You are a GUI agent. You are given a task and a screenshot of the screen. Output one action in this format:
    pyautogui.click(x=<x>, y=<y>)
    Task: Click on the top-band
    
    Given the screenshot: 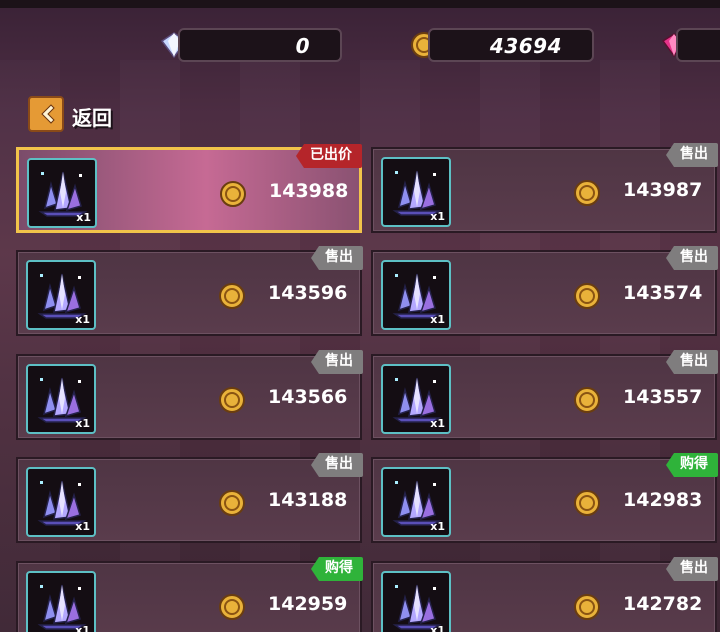 What is the action you would take?
    pyautogui.click(x=360, y=4)
    